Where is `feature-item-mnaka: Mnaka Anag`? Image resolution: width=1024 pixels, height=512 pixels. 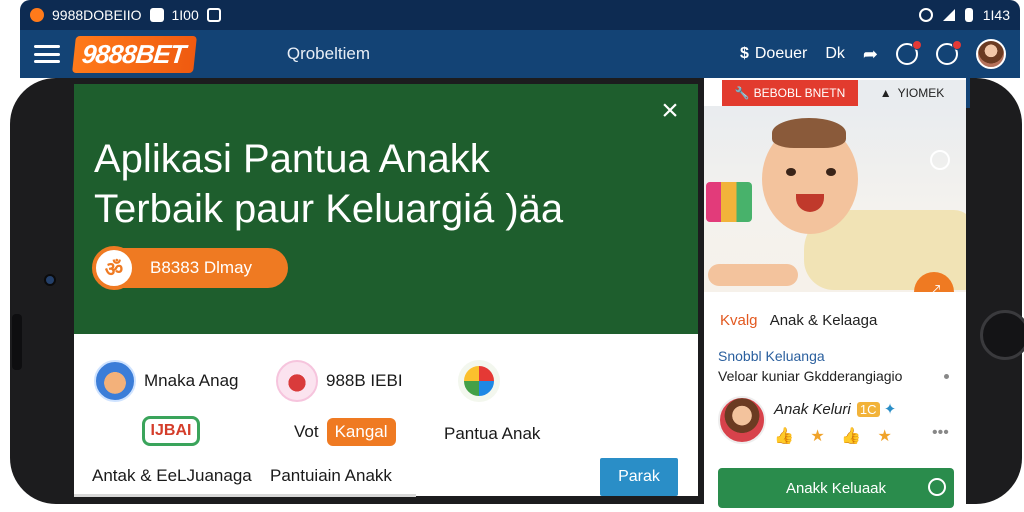 feature-item-mnaka: Mnaka Anag is located at coordinates (166, 381).